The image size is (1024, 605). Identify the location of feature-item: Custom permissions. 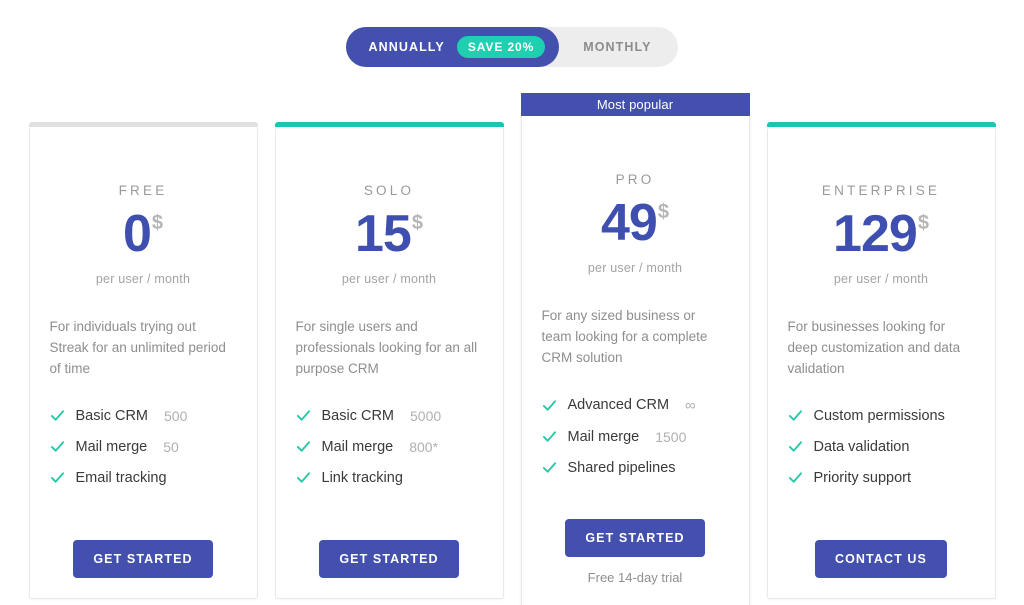
(881, 416).